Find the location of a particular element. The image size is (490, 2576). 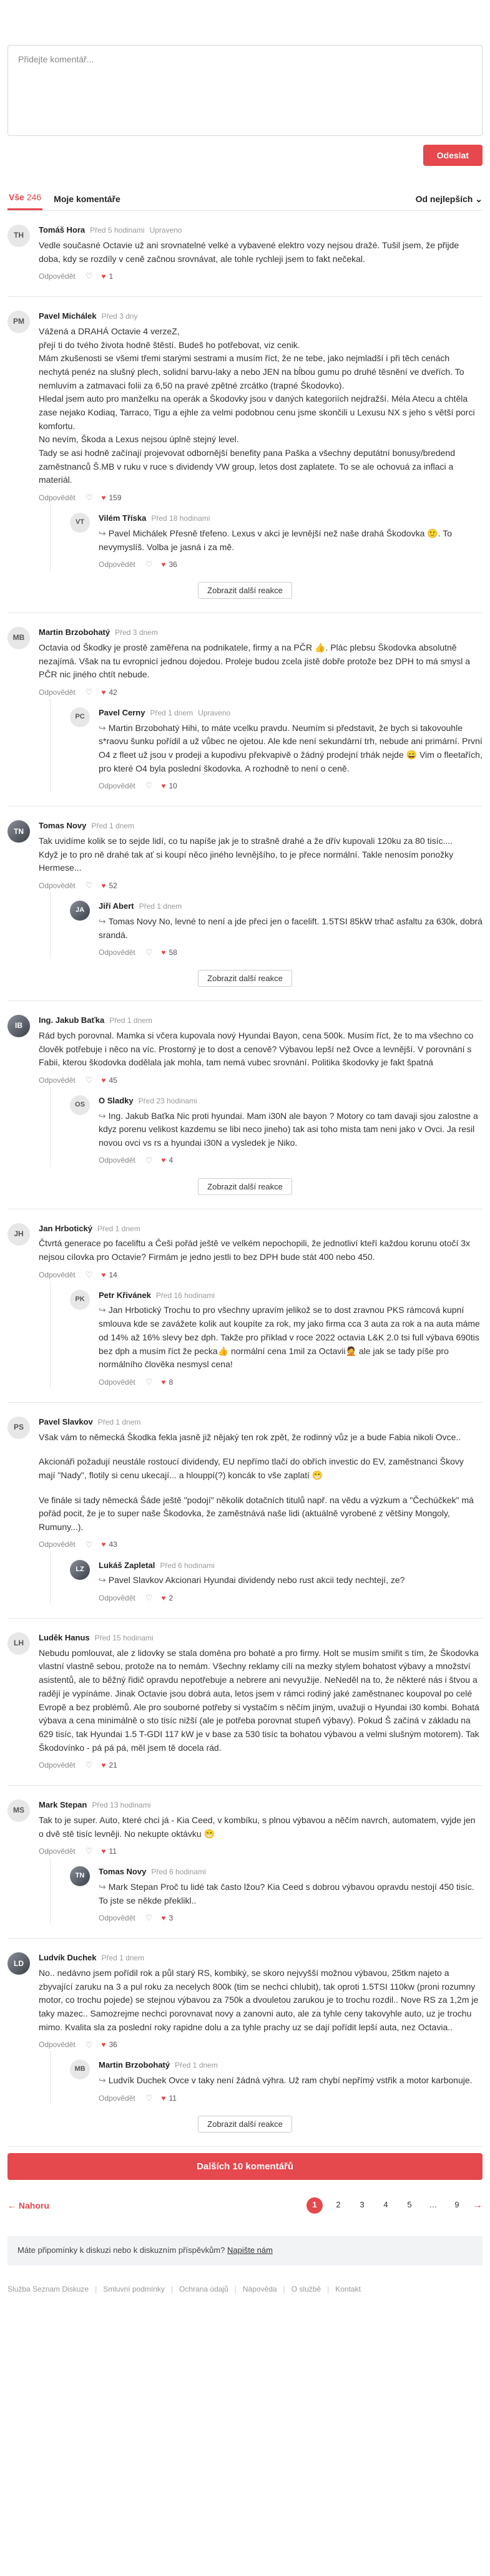

reply-target: Tomas Novy is located at coordinates (133, 921).